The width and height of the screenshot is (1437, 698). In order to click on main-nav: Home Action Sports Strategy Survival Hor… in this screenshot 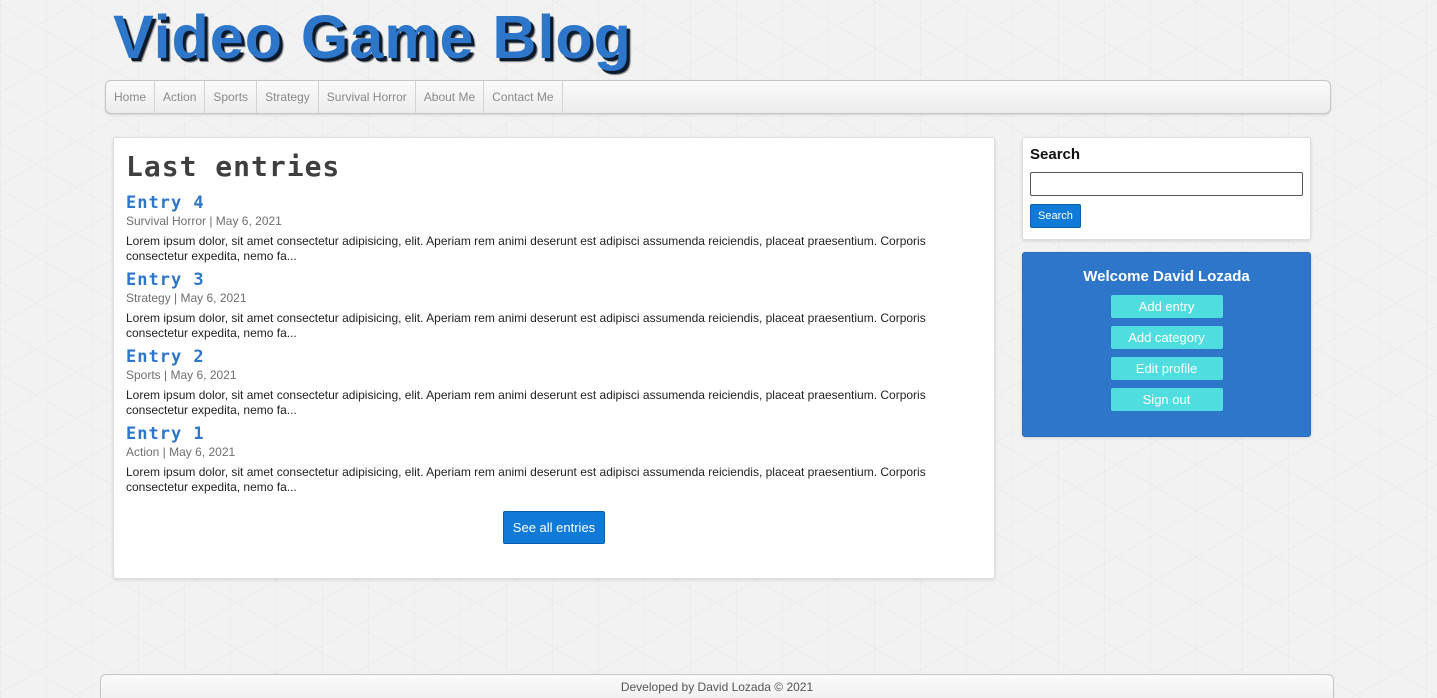, I will do `click(718, 97)`.